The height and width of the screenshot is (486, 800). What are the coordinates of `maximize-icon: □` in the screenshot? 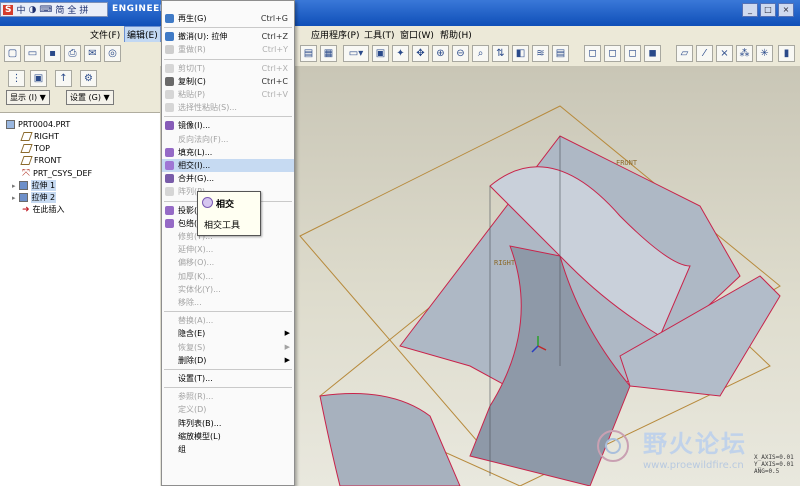 It's located at (768, 10).